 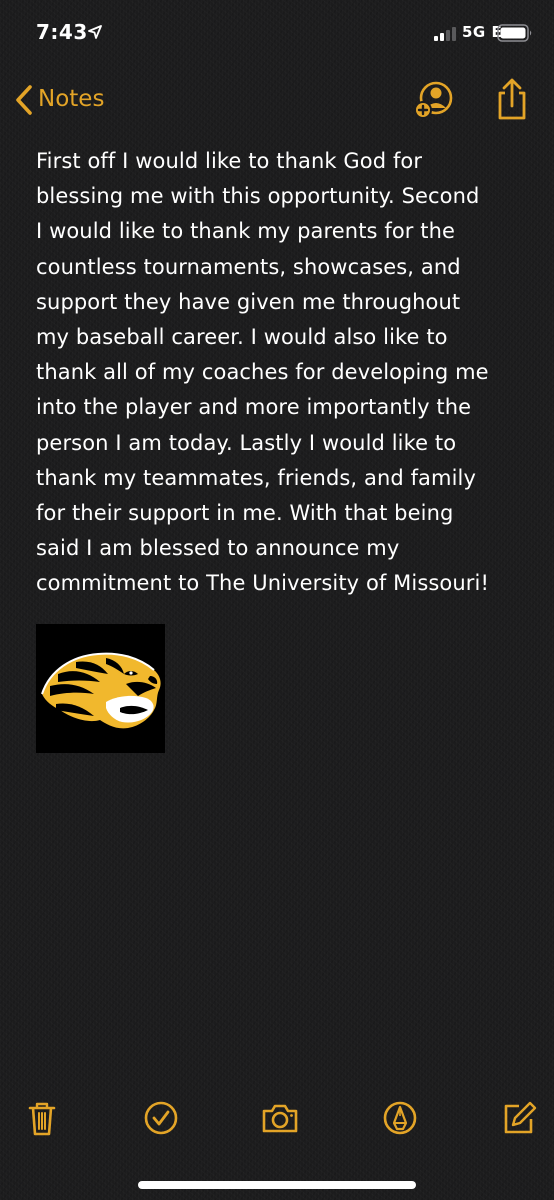 I want to click on camera-icon, so click(x=280, y=1123).